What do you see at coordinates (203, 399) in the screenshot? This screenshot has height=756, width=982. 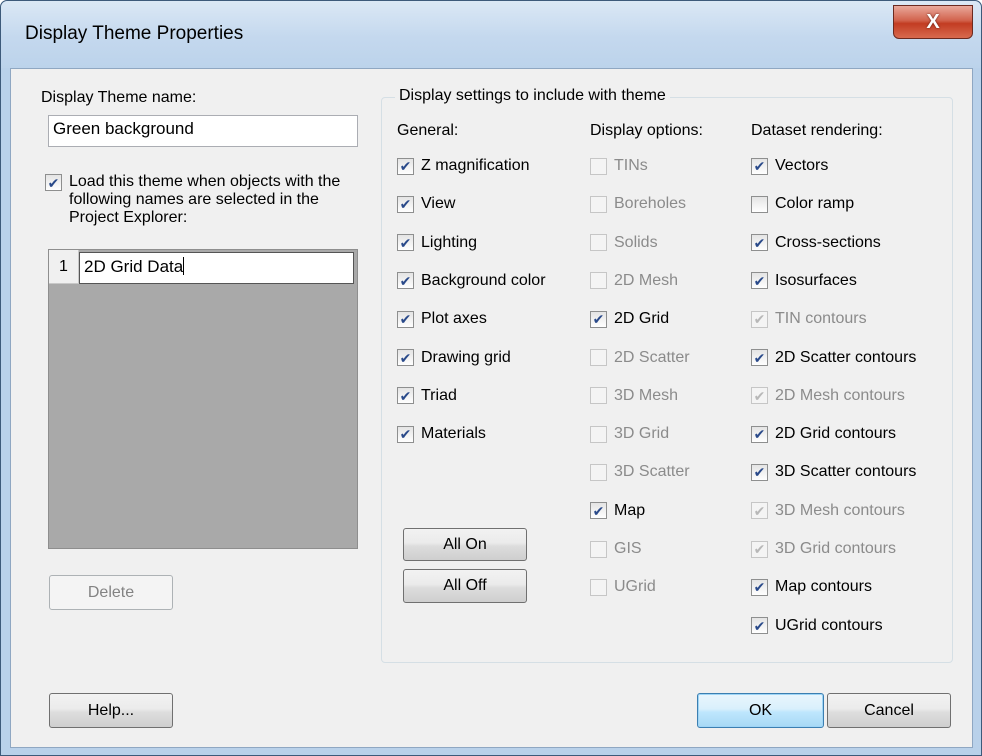 I see `object-name-list: 1 2D Grid Data` at bounding box center [203, 399].